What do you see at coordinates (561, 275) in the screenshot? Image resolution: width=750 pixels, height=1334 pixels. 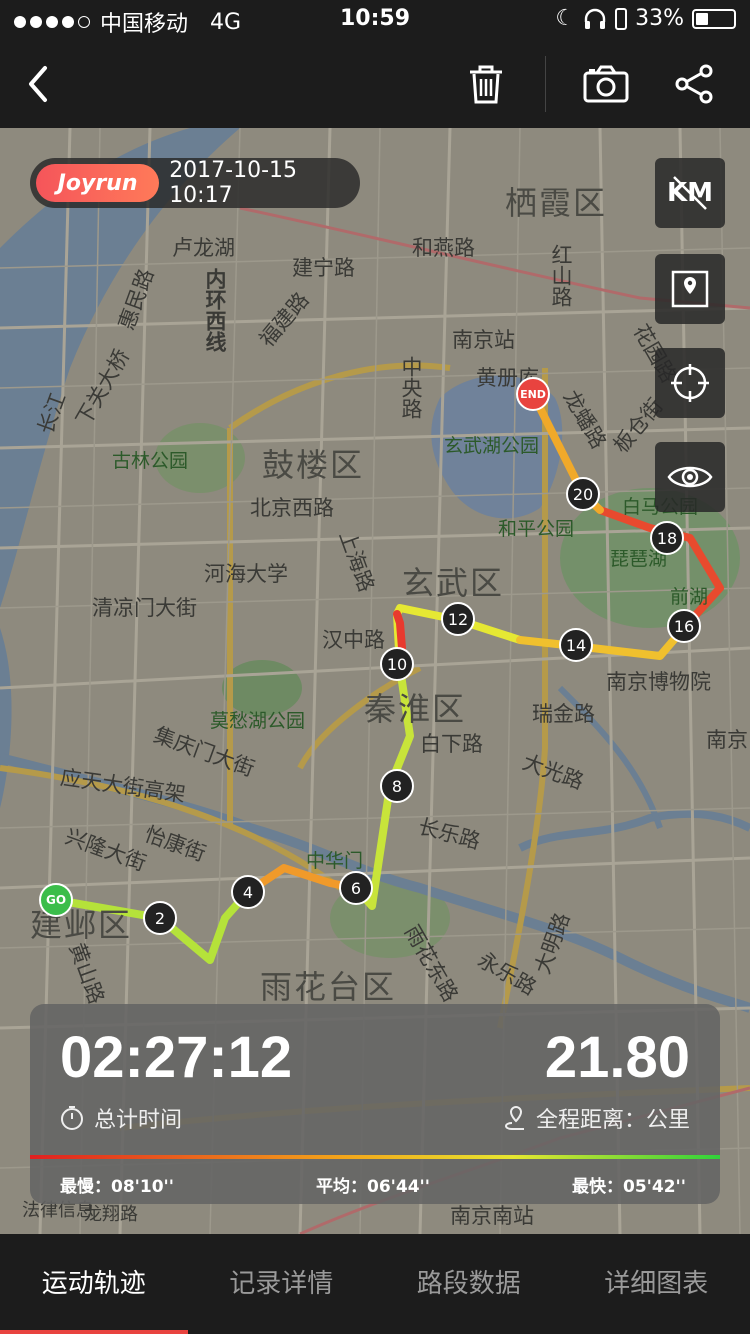 I see `map-label-hongshan: 红山路` at bounding box center [561, 275].